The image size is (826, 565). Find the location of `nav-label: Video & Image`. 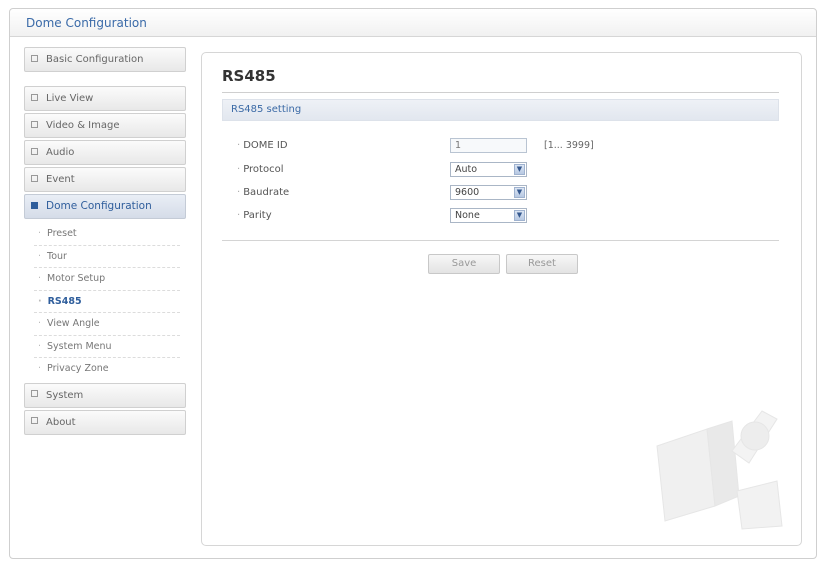

nav-label: Video & Image is located at coordinates (83, 125).